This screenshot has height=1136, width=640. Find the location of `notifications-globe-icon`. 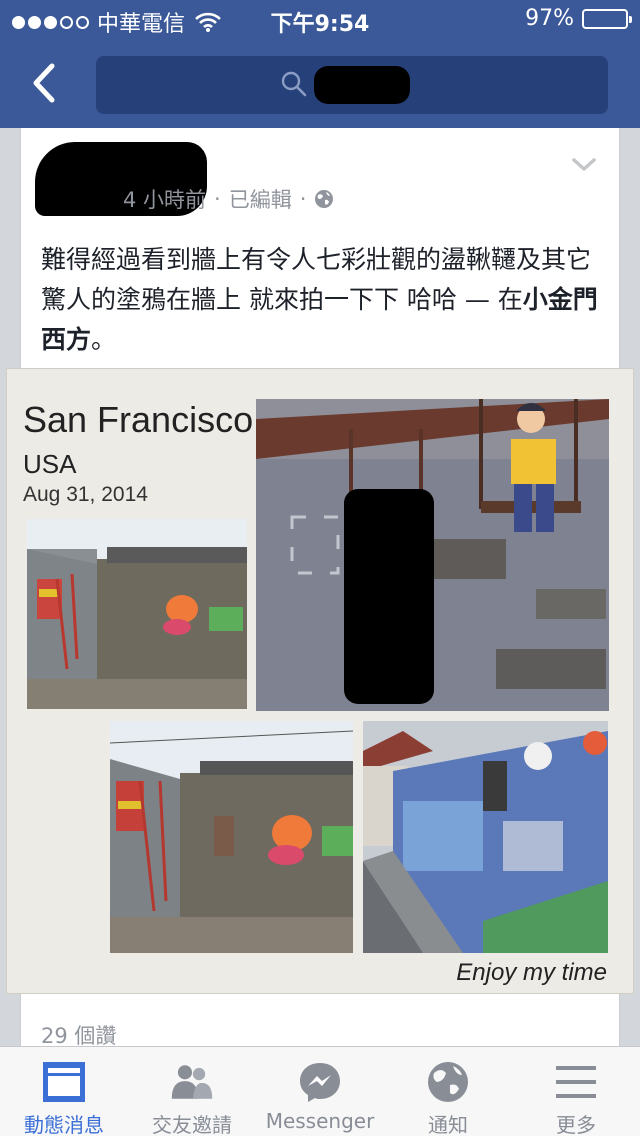

notifications-globe-icon is located at coordinates (448, 1082).